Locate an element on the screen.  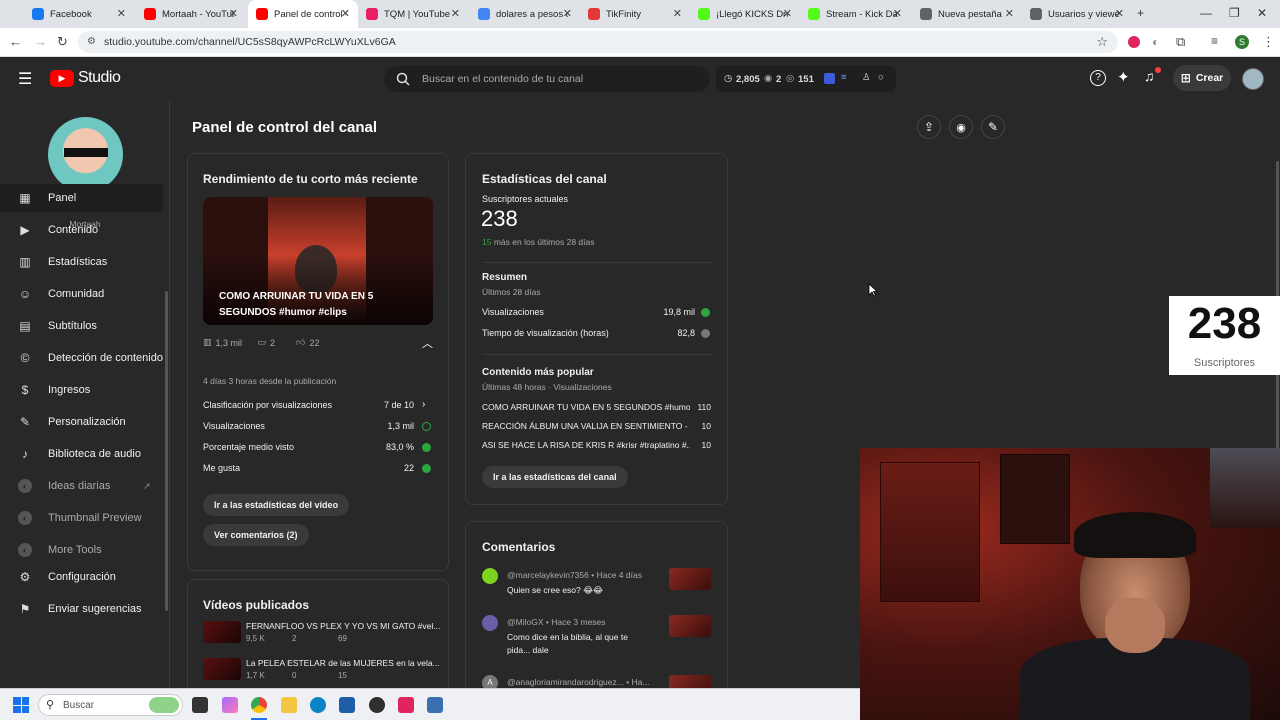
file-explorer-icon is located at coordinates (289, 705).